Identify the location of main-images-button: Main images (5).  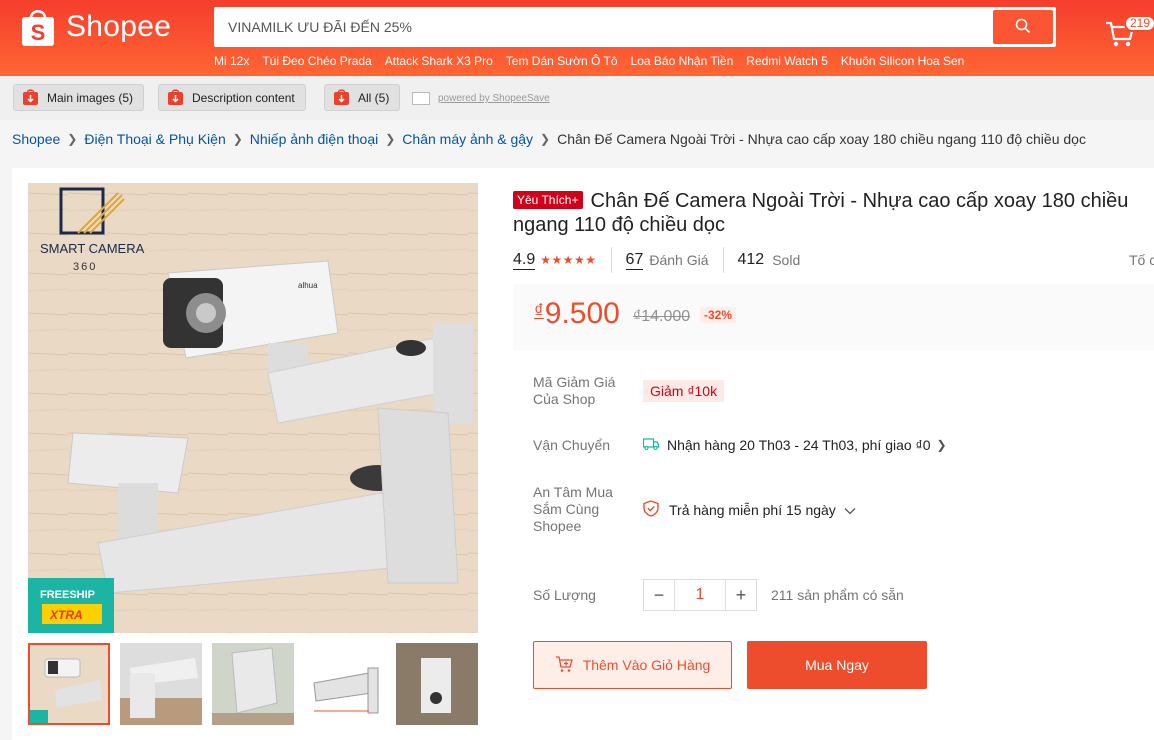
(79, 97).